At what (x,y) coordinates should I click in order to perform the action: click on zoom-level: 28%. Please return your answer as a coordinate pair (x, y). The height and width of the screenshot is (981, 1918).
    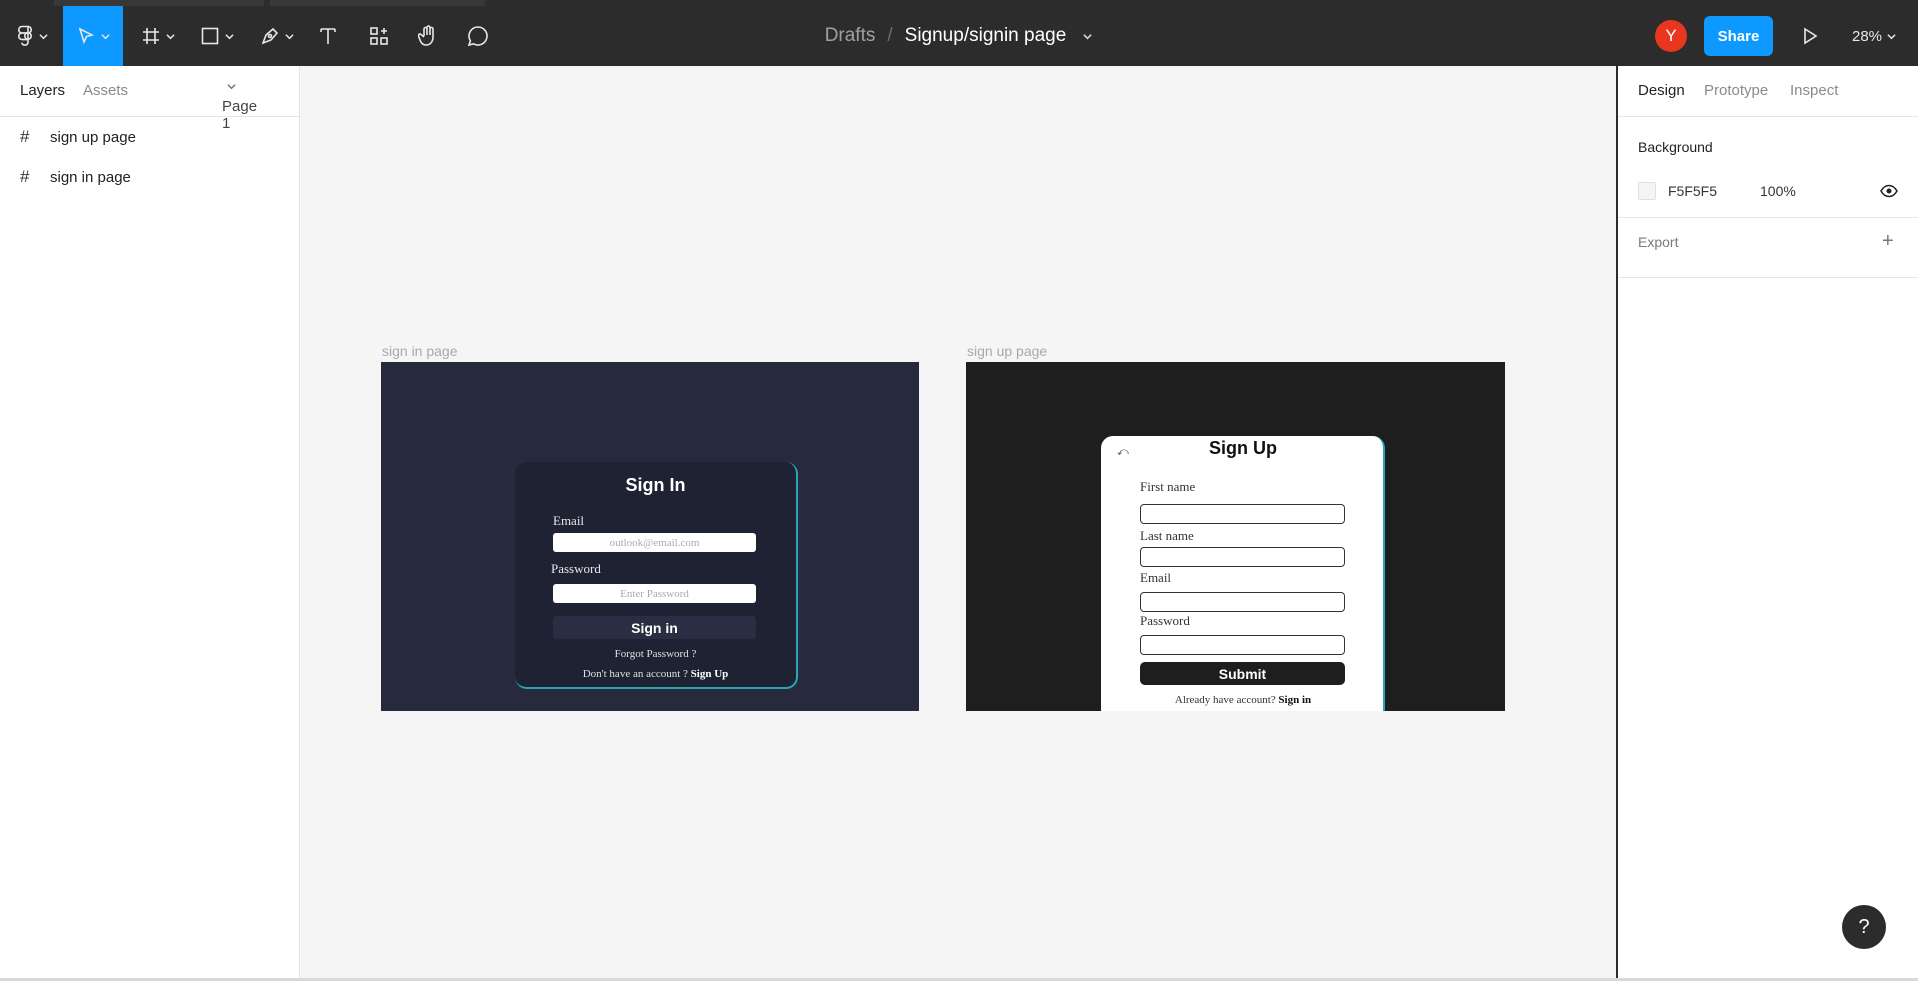
    Looking at the image, I should click on (1867, 36).